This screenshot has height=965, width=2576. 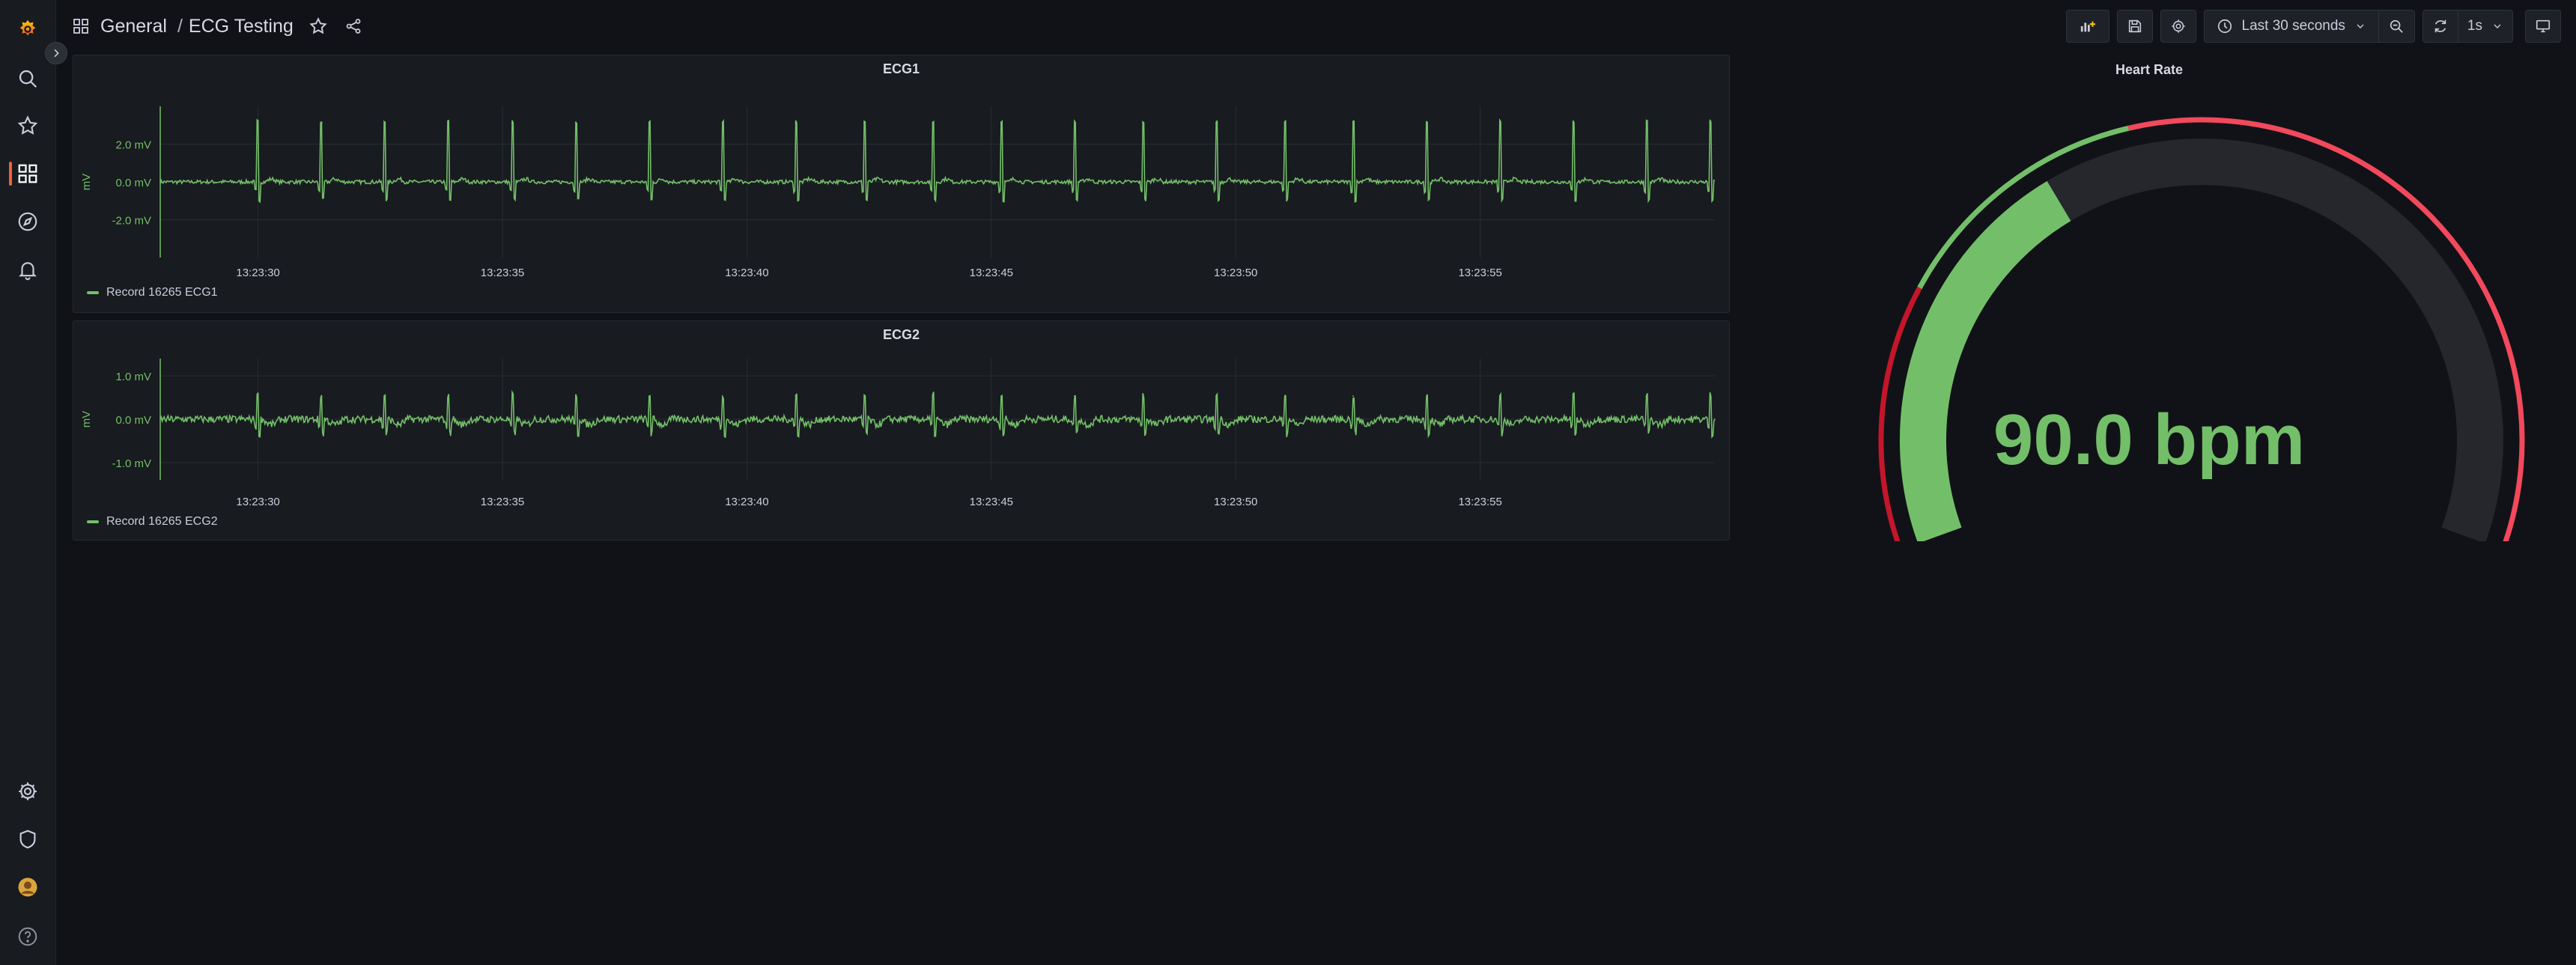 I want to click on time-range-picker: Last 30 seconds, so click(x=2291, y=26).